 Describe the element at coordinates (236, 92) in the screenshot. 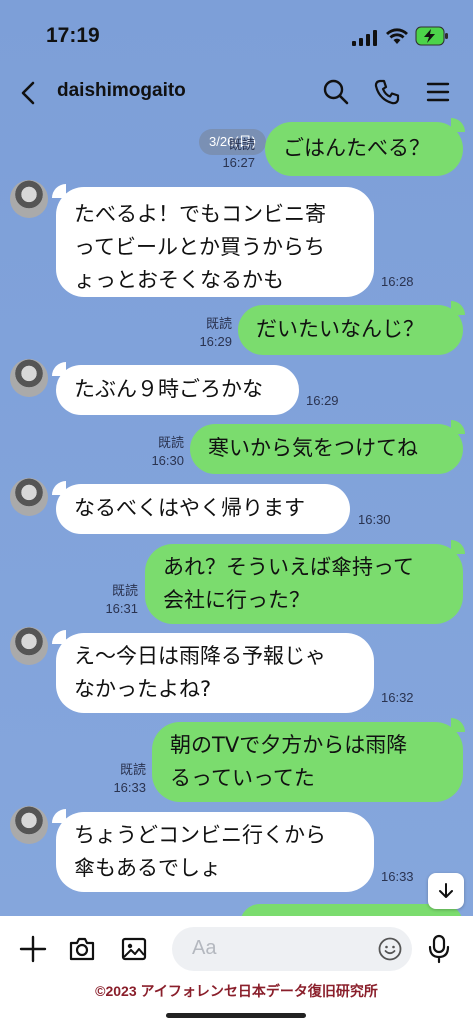

I see `chat-header: daishimogaito` at that location.